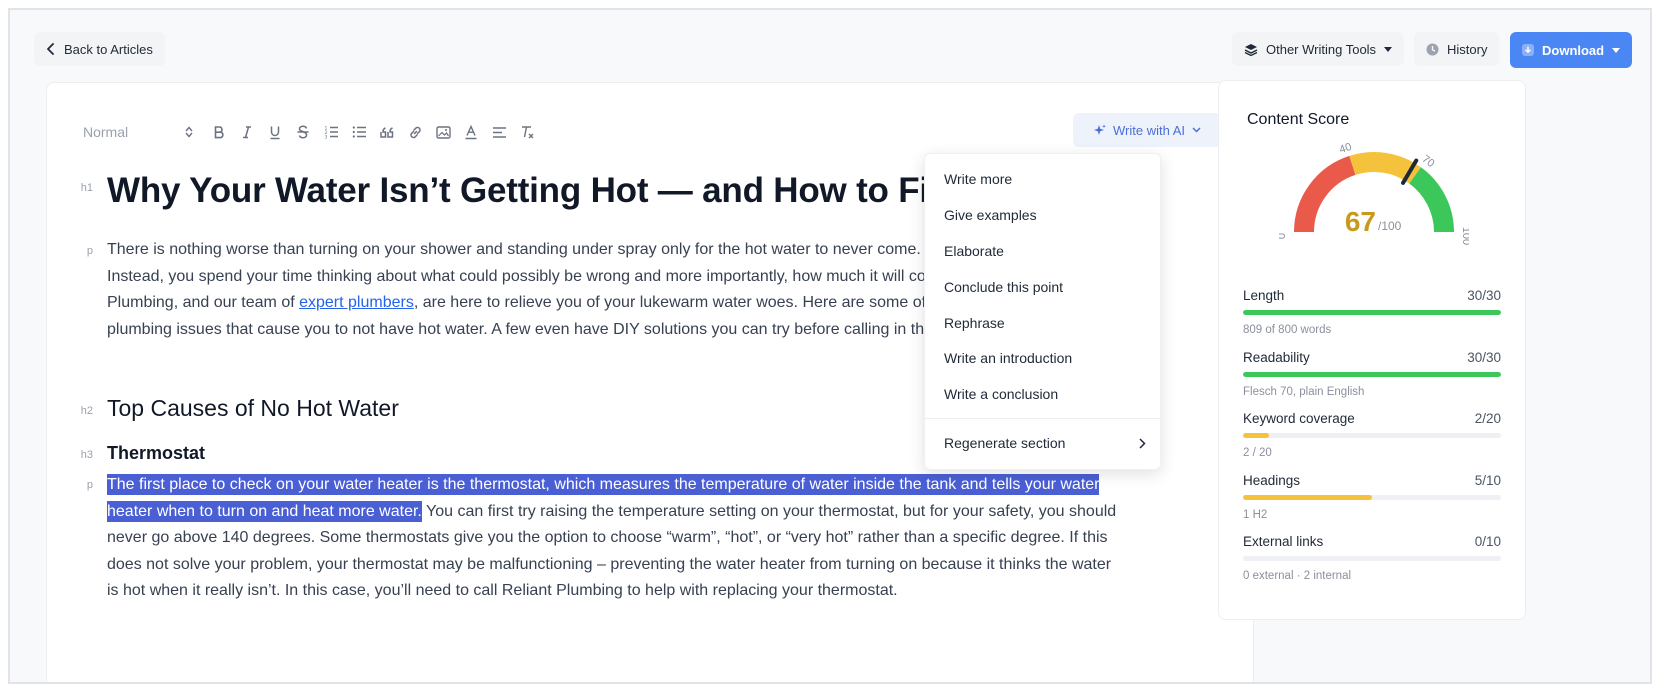  I want to click on gauge-segment-mid, so click(1385, 168).